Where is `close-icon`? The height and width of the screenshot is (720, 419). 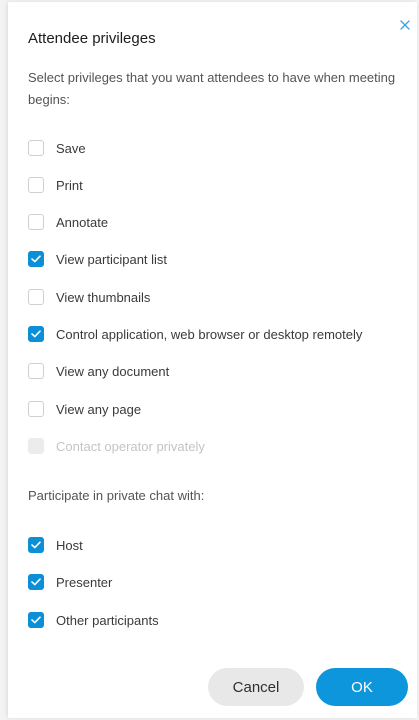 close-icon is located at coordinates (405, 25).